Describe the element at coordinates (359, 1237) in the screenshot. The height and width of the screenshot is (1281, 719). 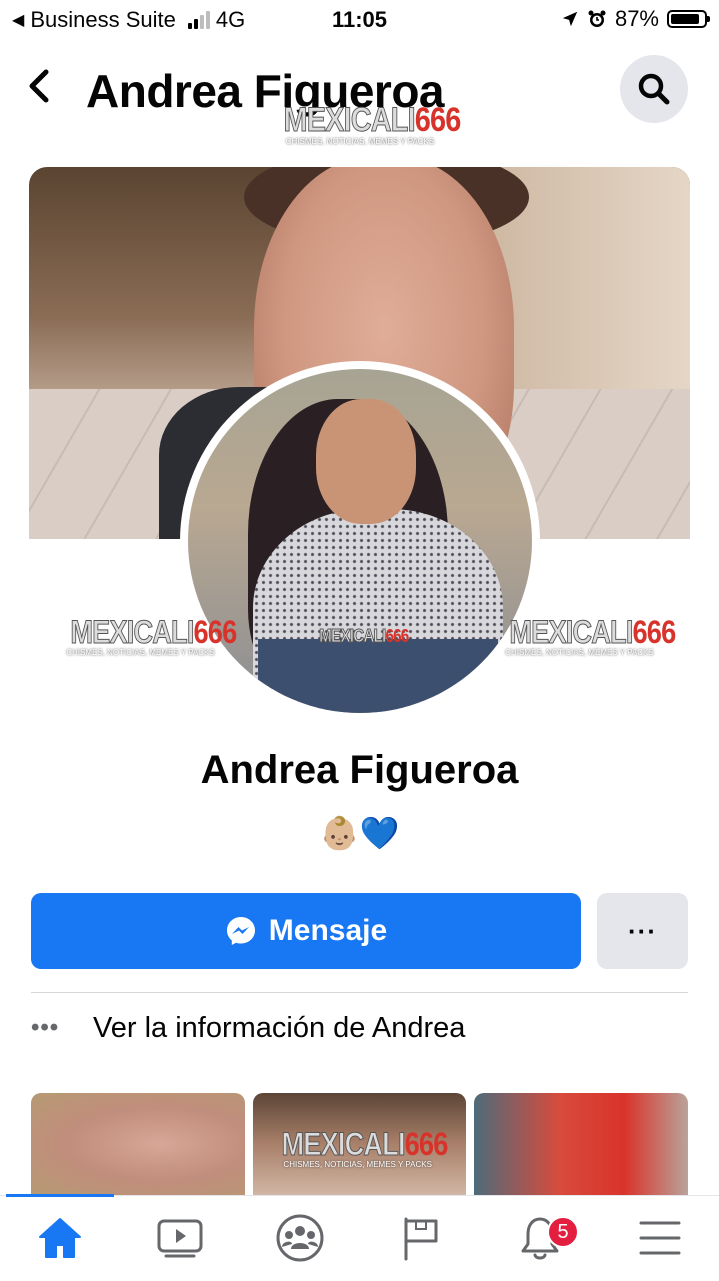
I see `bottom-tab-bar: 5` at that location.